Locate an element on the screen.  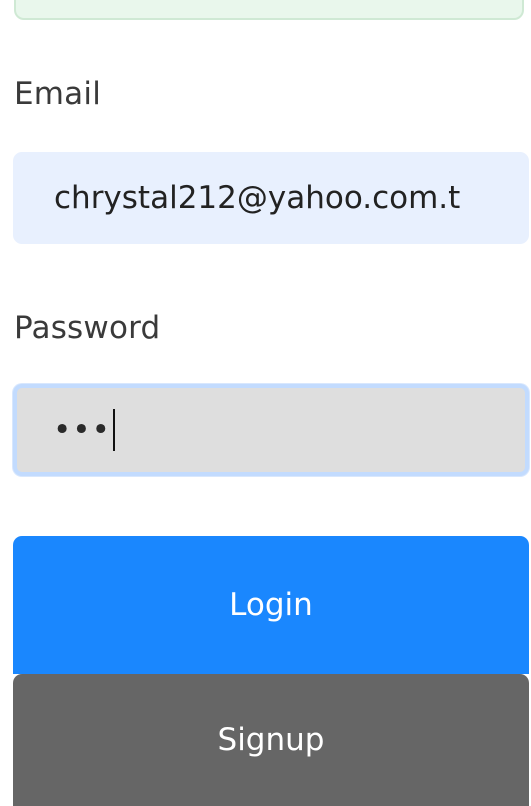
password-masked-value: ••• is located at coordinates (82, 430).